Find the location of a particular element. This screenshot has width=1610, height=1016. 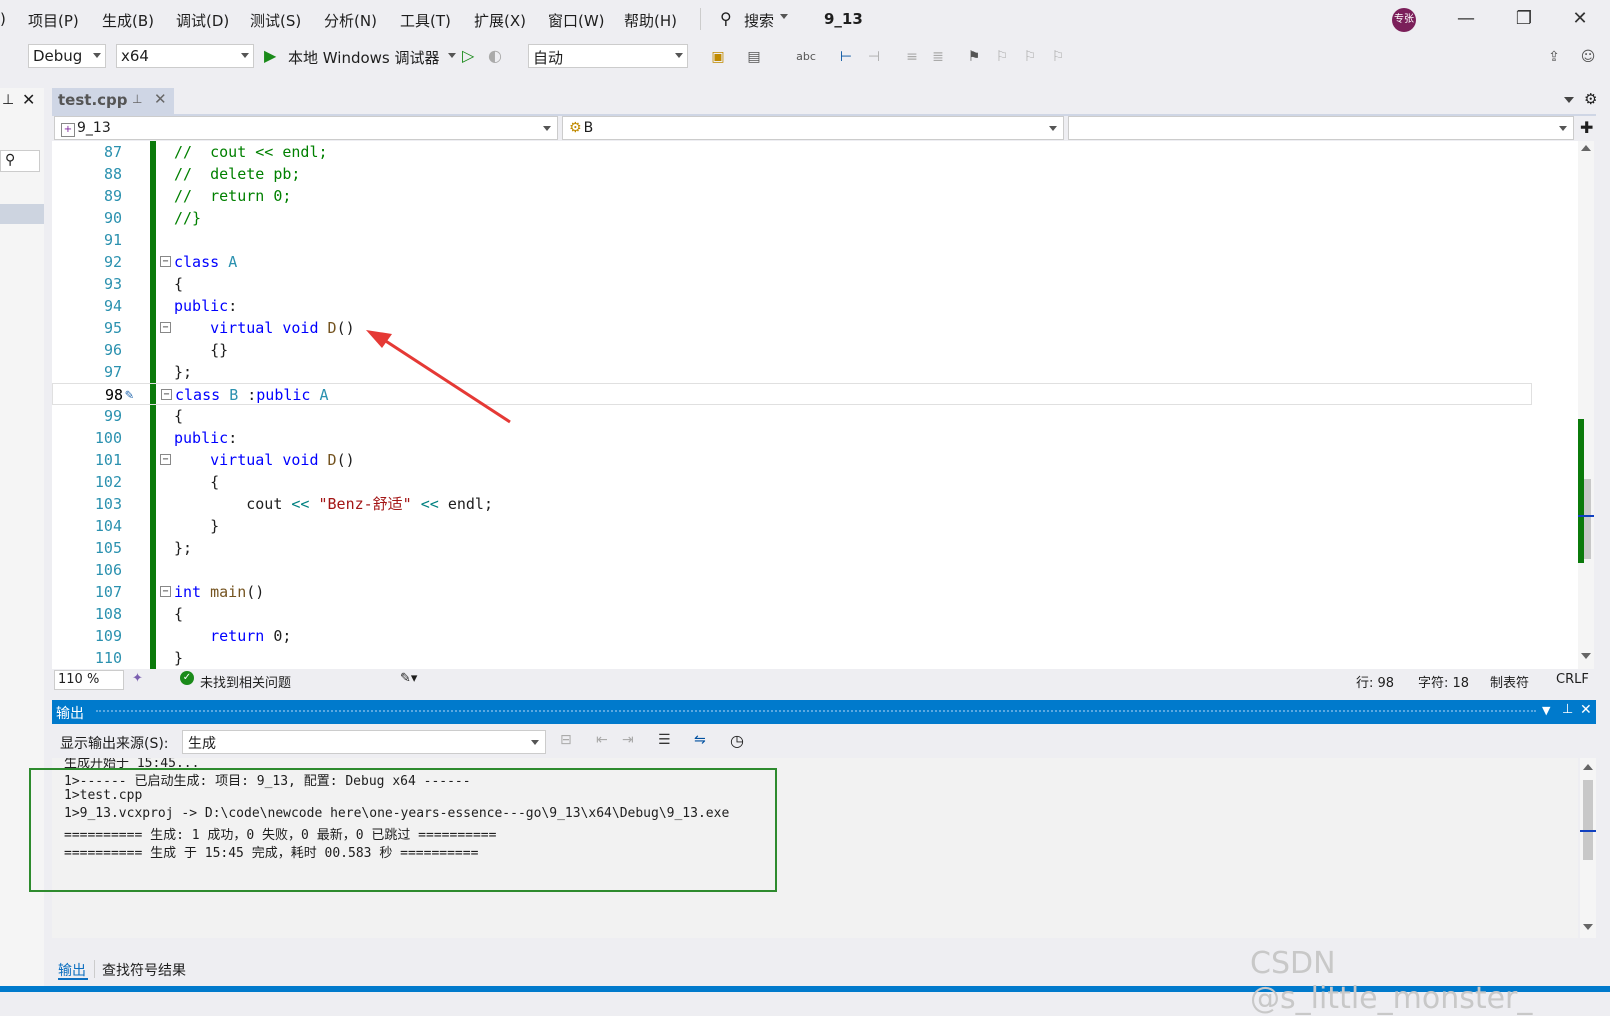

output-scrollbar is located at coordinates (1588, 848).